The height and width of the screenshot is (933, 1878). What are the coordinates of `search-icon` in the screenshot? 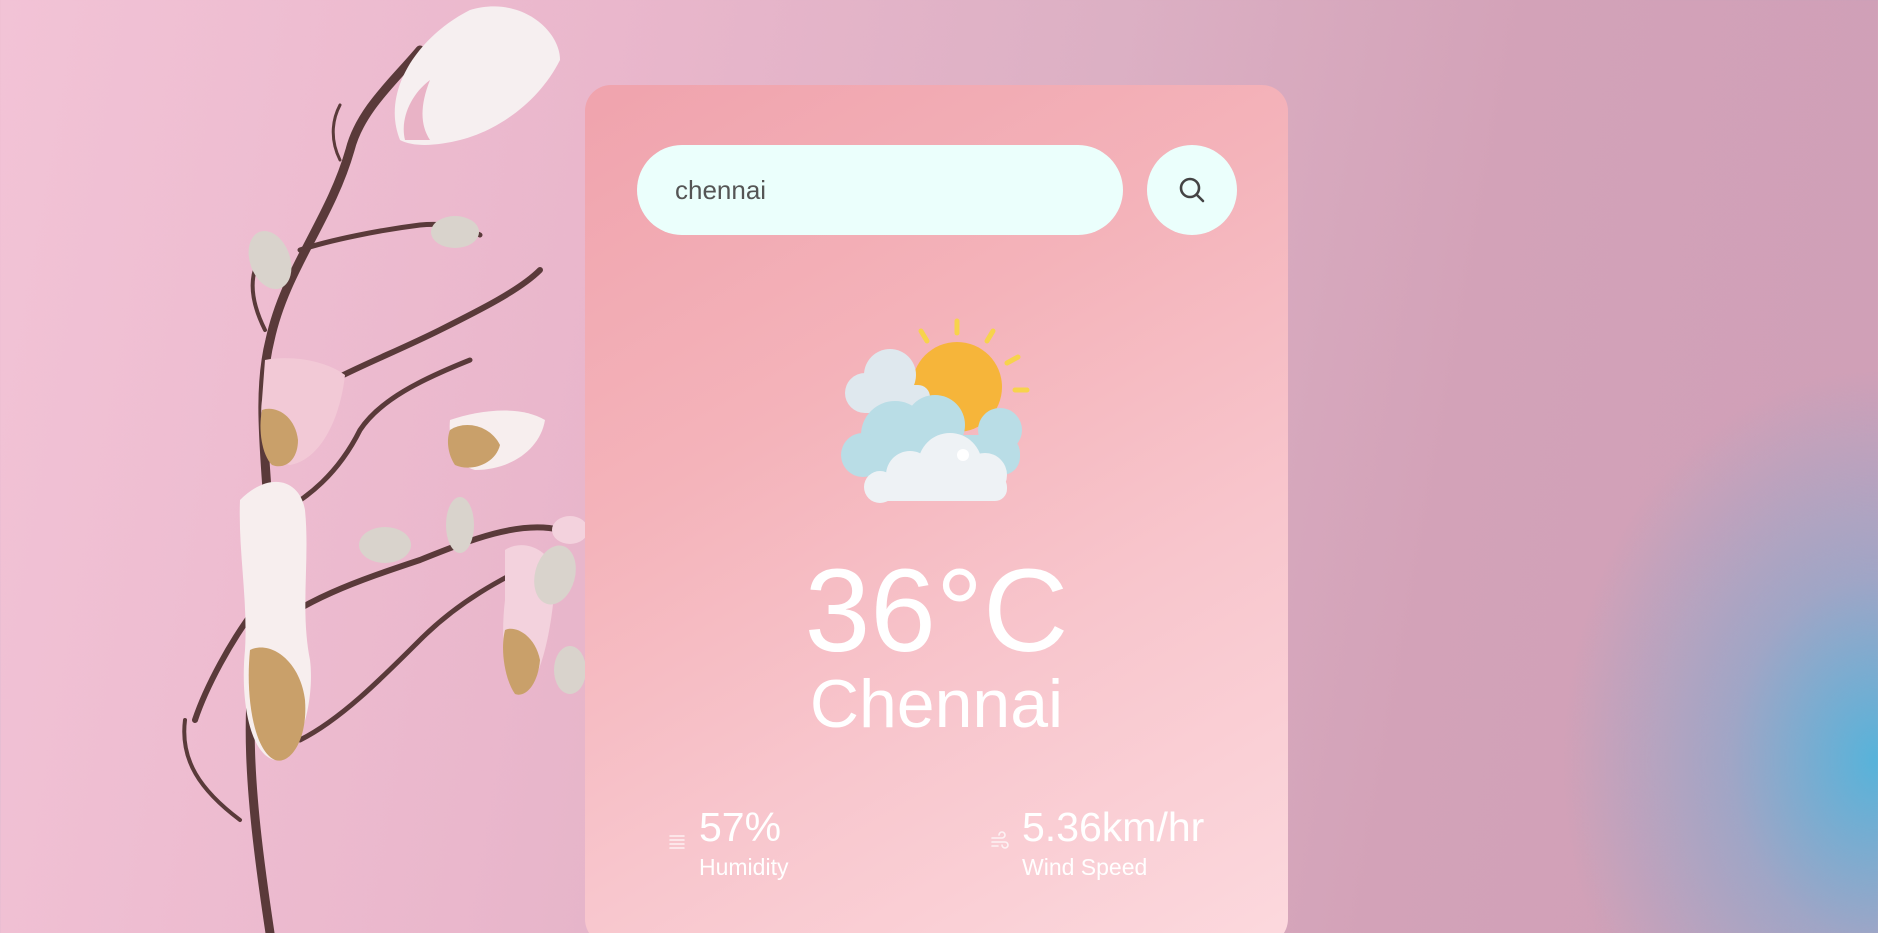 It's located at (1192, 190).